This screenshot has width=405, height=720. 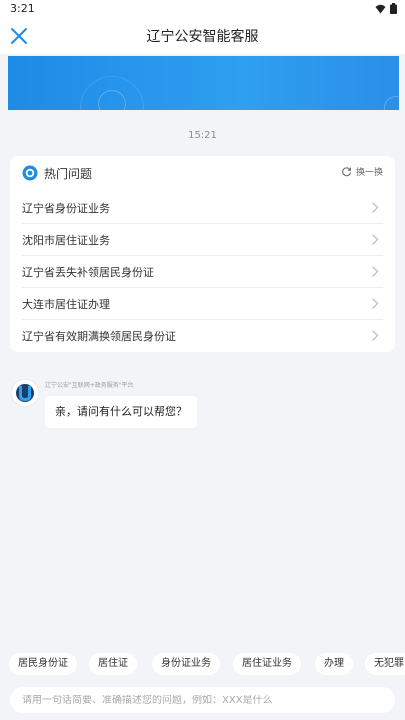 I want to click on quick-tag: 居住证, so click(x=113, y=664).